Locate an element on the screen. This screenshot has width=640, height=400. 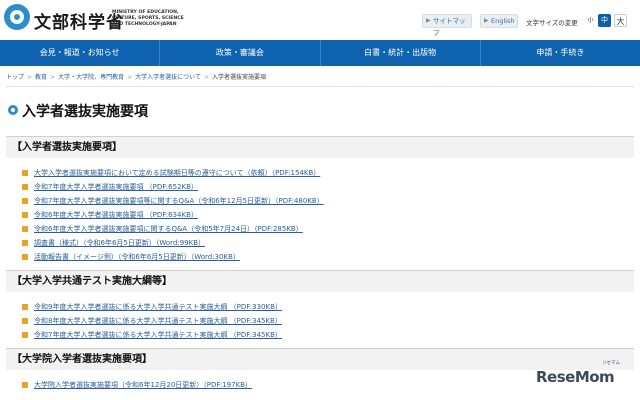
document-link: 令和8年度大学入学者選抜に係る大学入学共通テスト実施大綱 （PDF:345KB） is located at coordinates (158, 321).